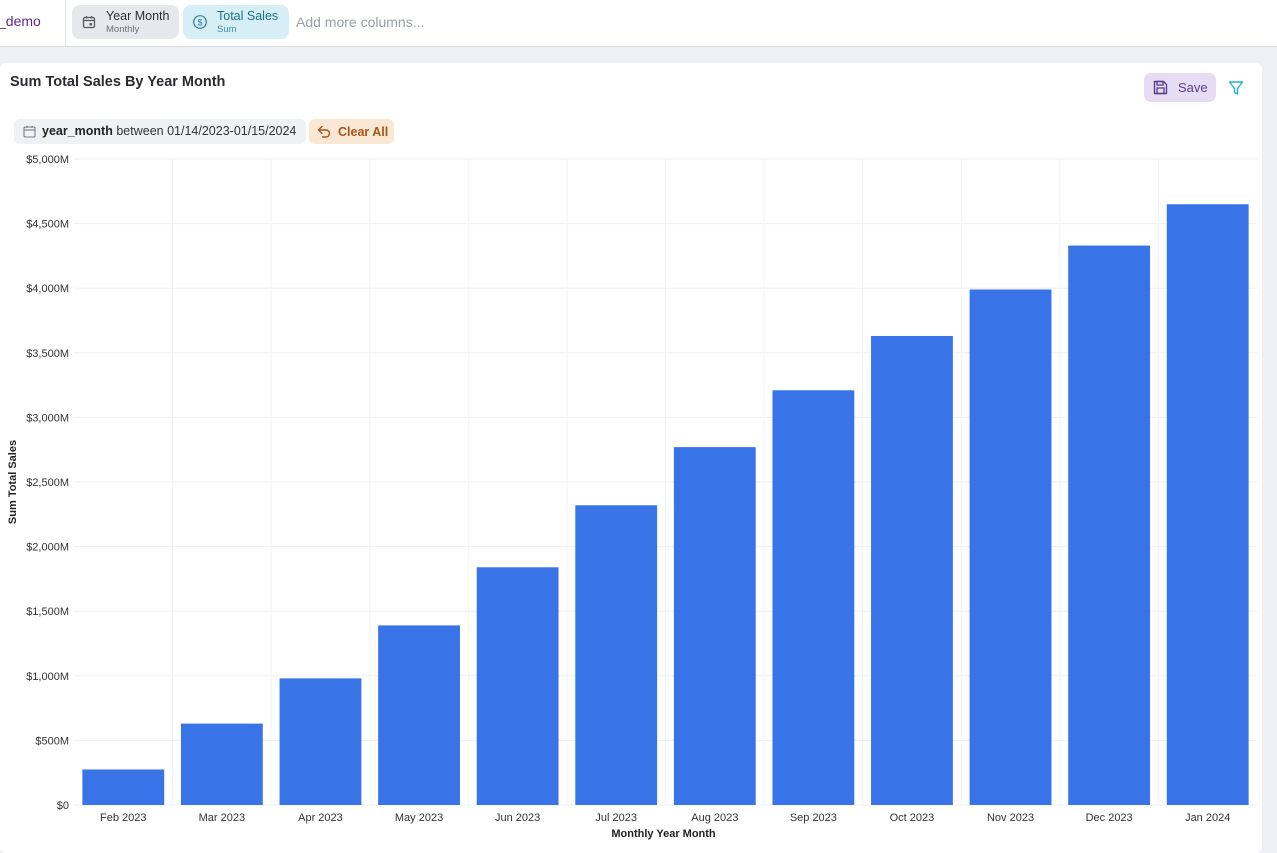 The width and height of the screenshot is (1277, 853). What do you see at coordinates (52, 741) in the screenshot?
I see `y-tick-label: $500M` at bounding box center [52, 741].